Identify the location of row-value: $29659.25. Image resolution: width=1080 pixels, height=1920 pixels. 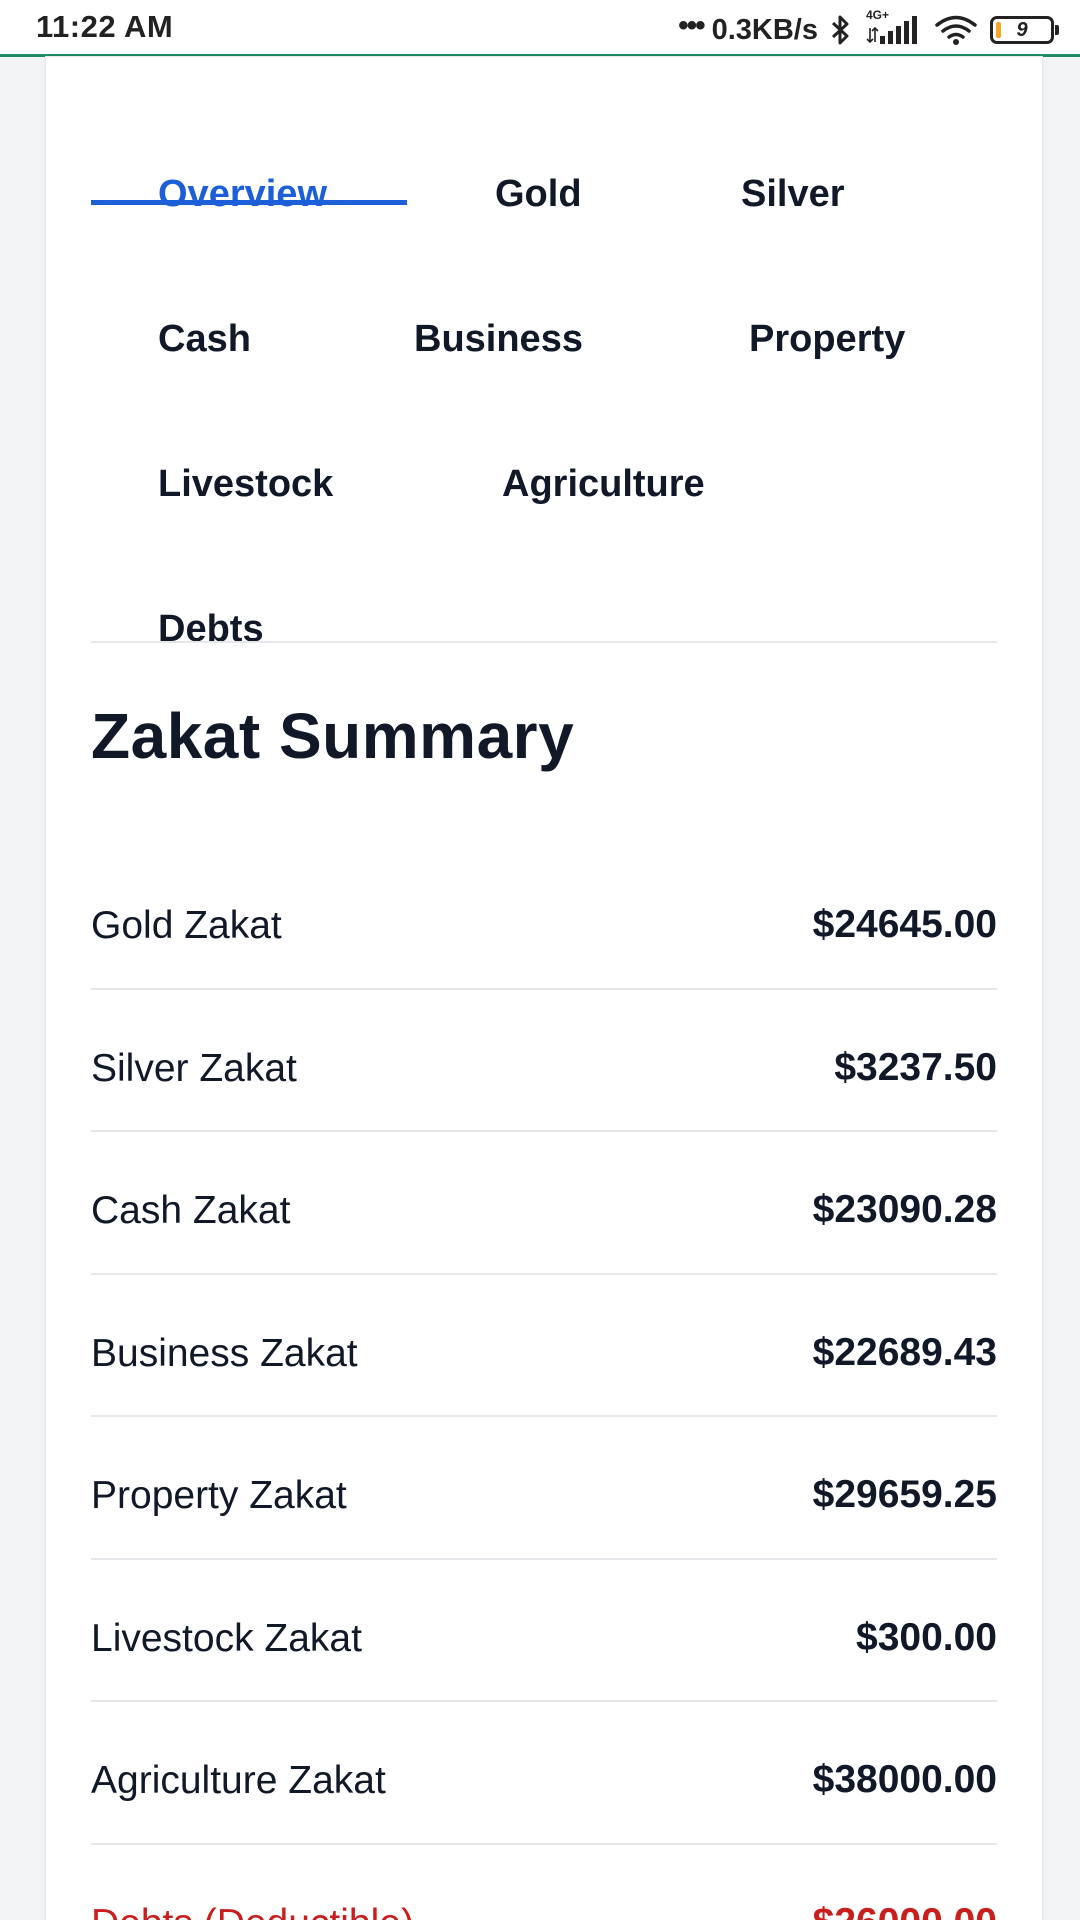
(904, 1494).